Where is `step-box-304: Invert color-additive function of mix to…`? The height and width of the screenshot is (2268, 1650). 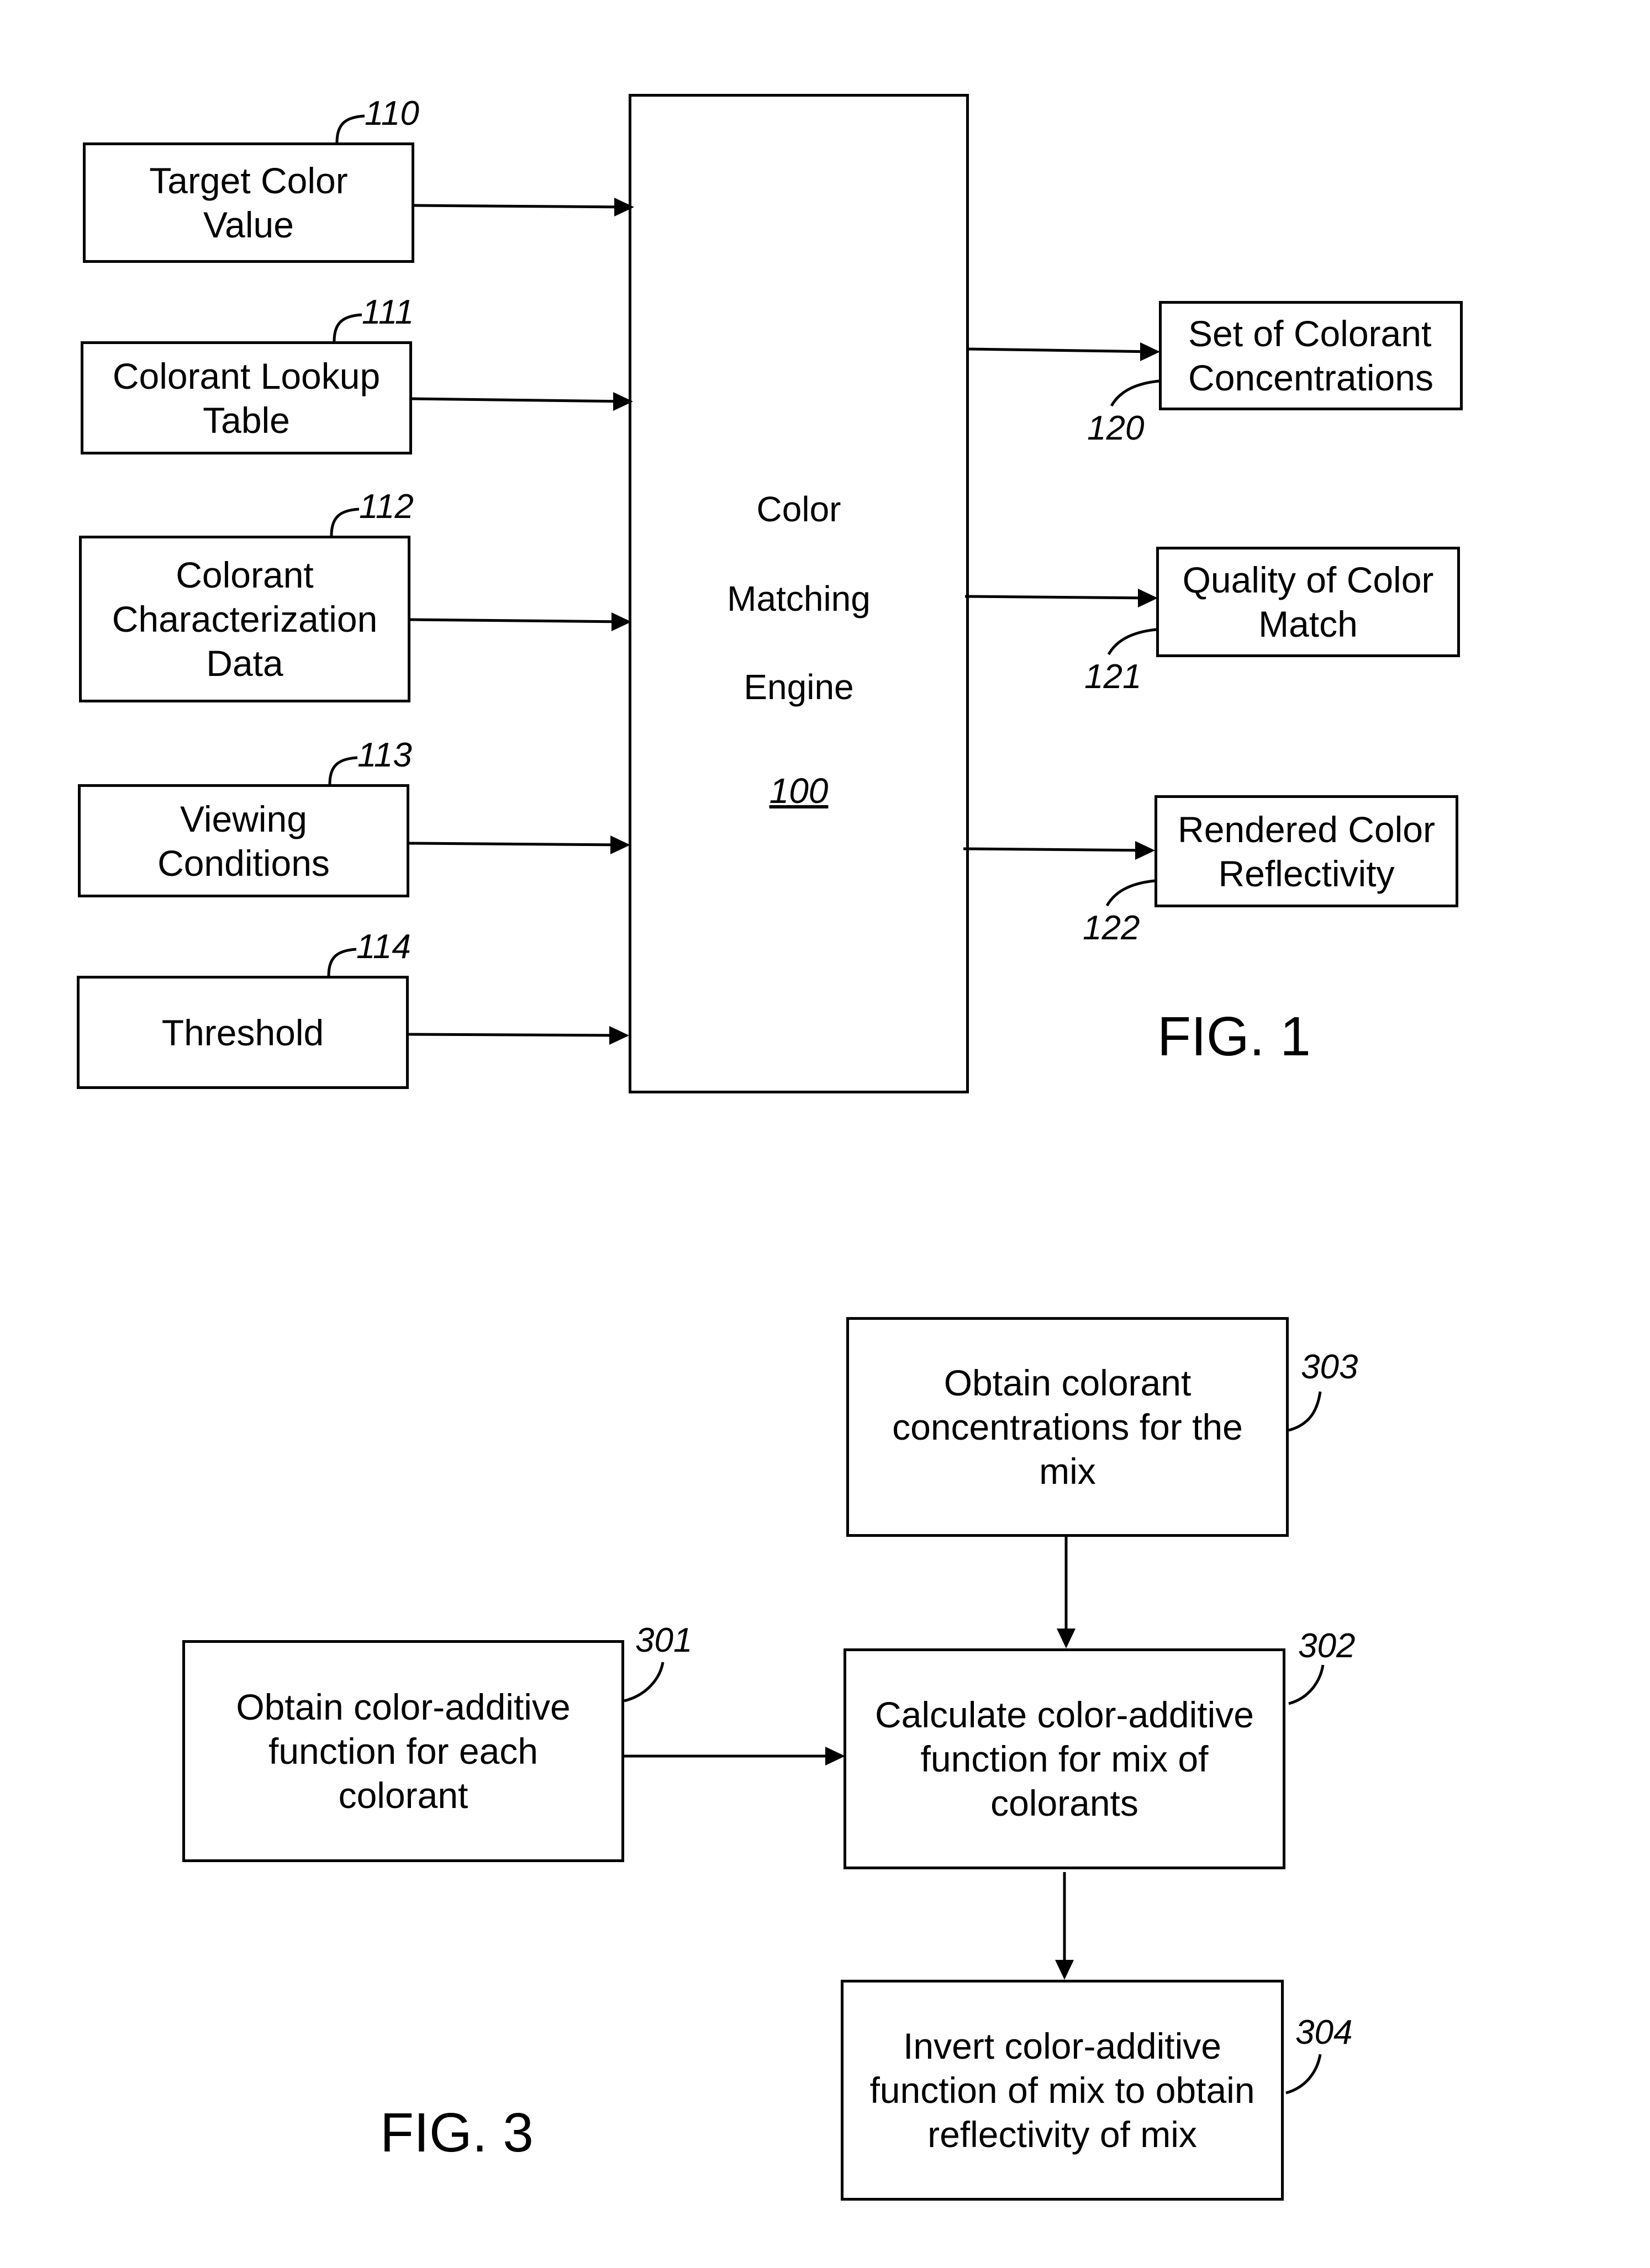
step-box-304: Invert color-additive function of mix to… is located at coordinates (1062, 2090).